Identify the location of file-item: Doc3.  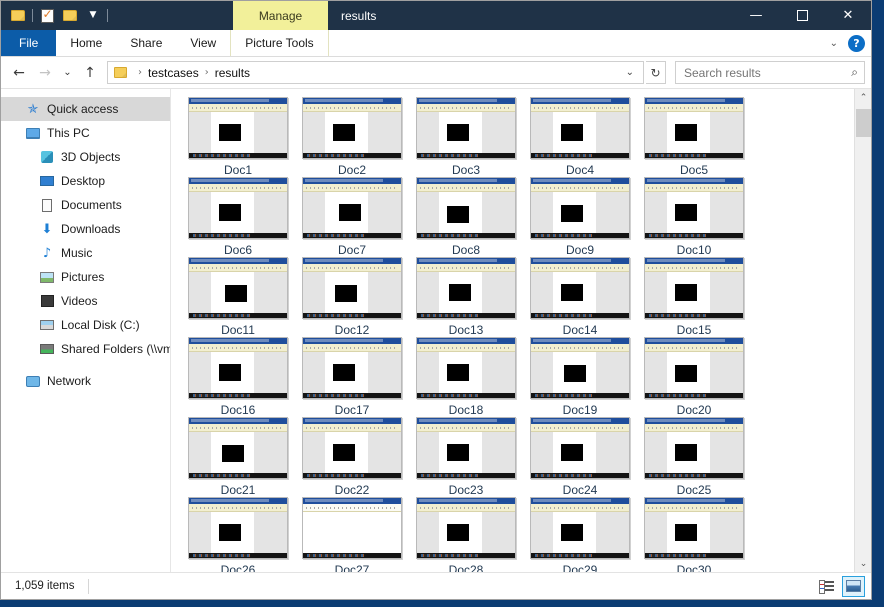
(466, 137).